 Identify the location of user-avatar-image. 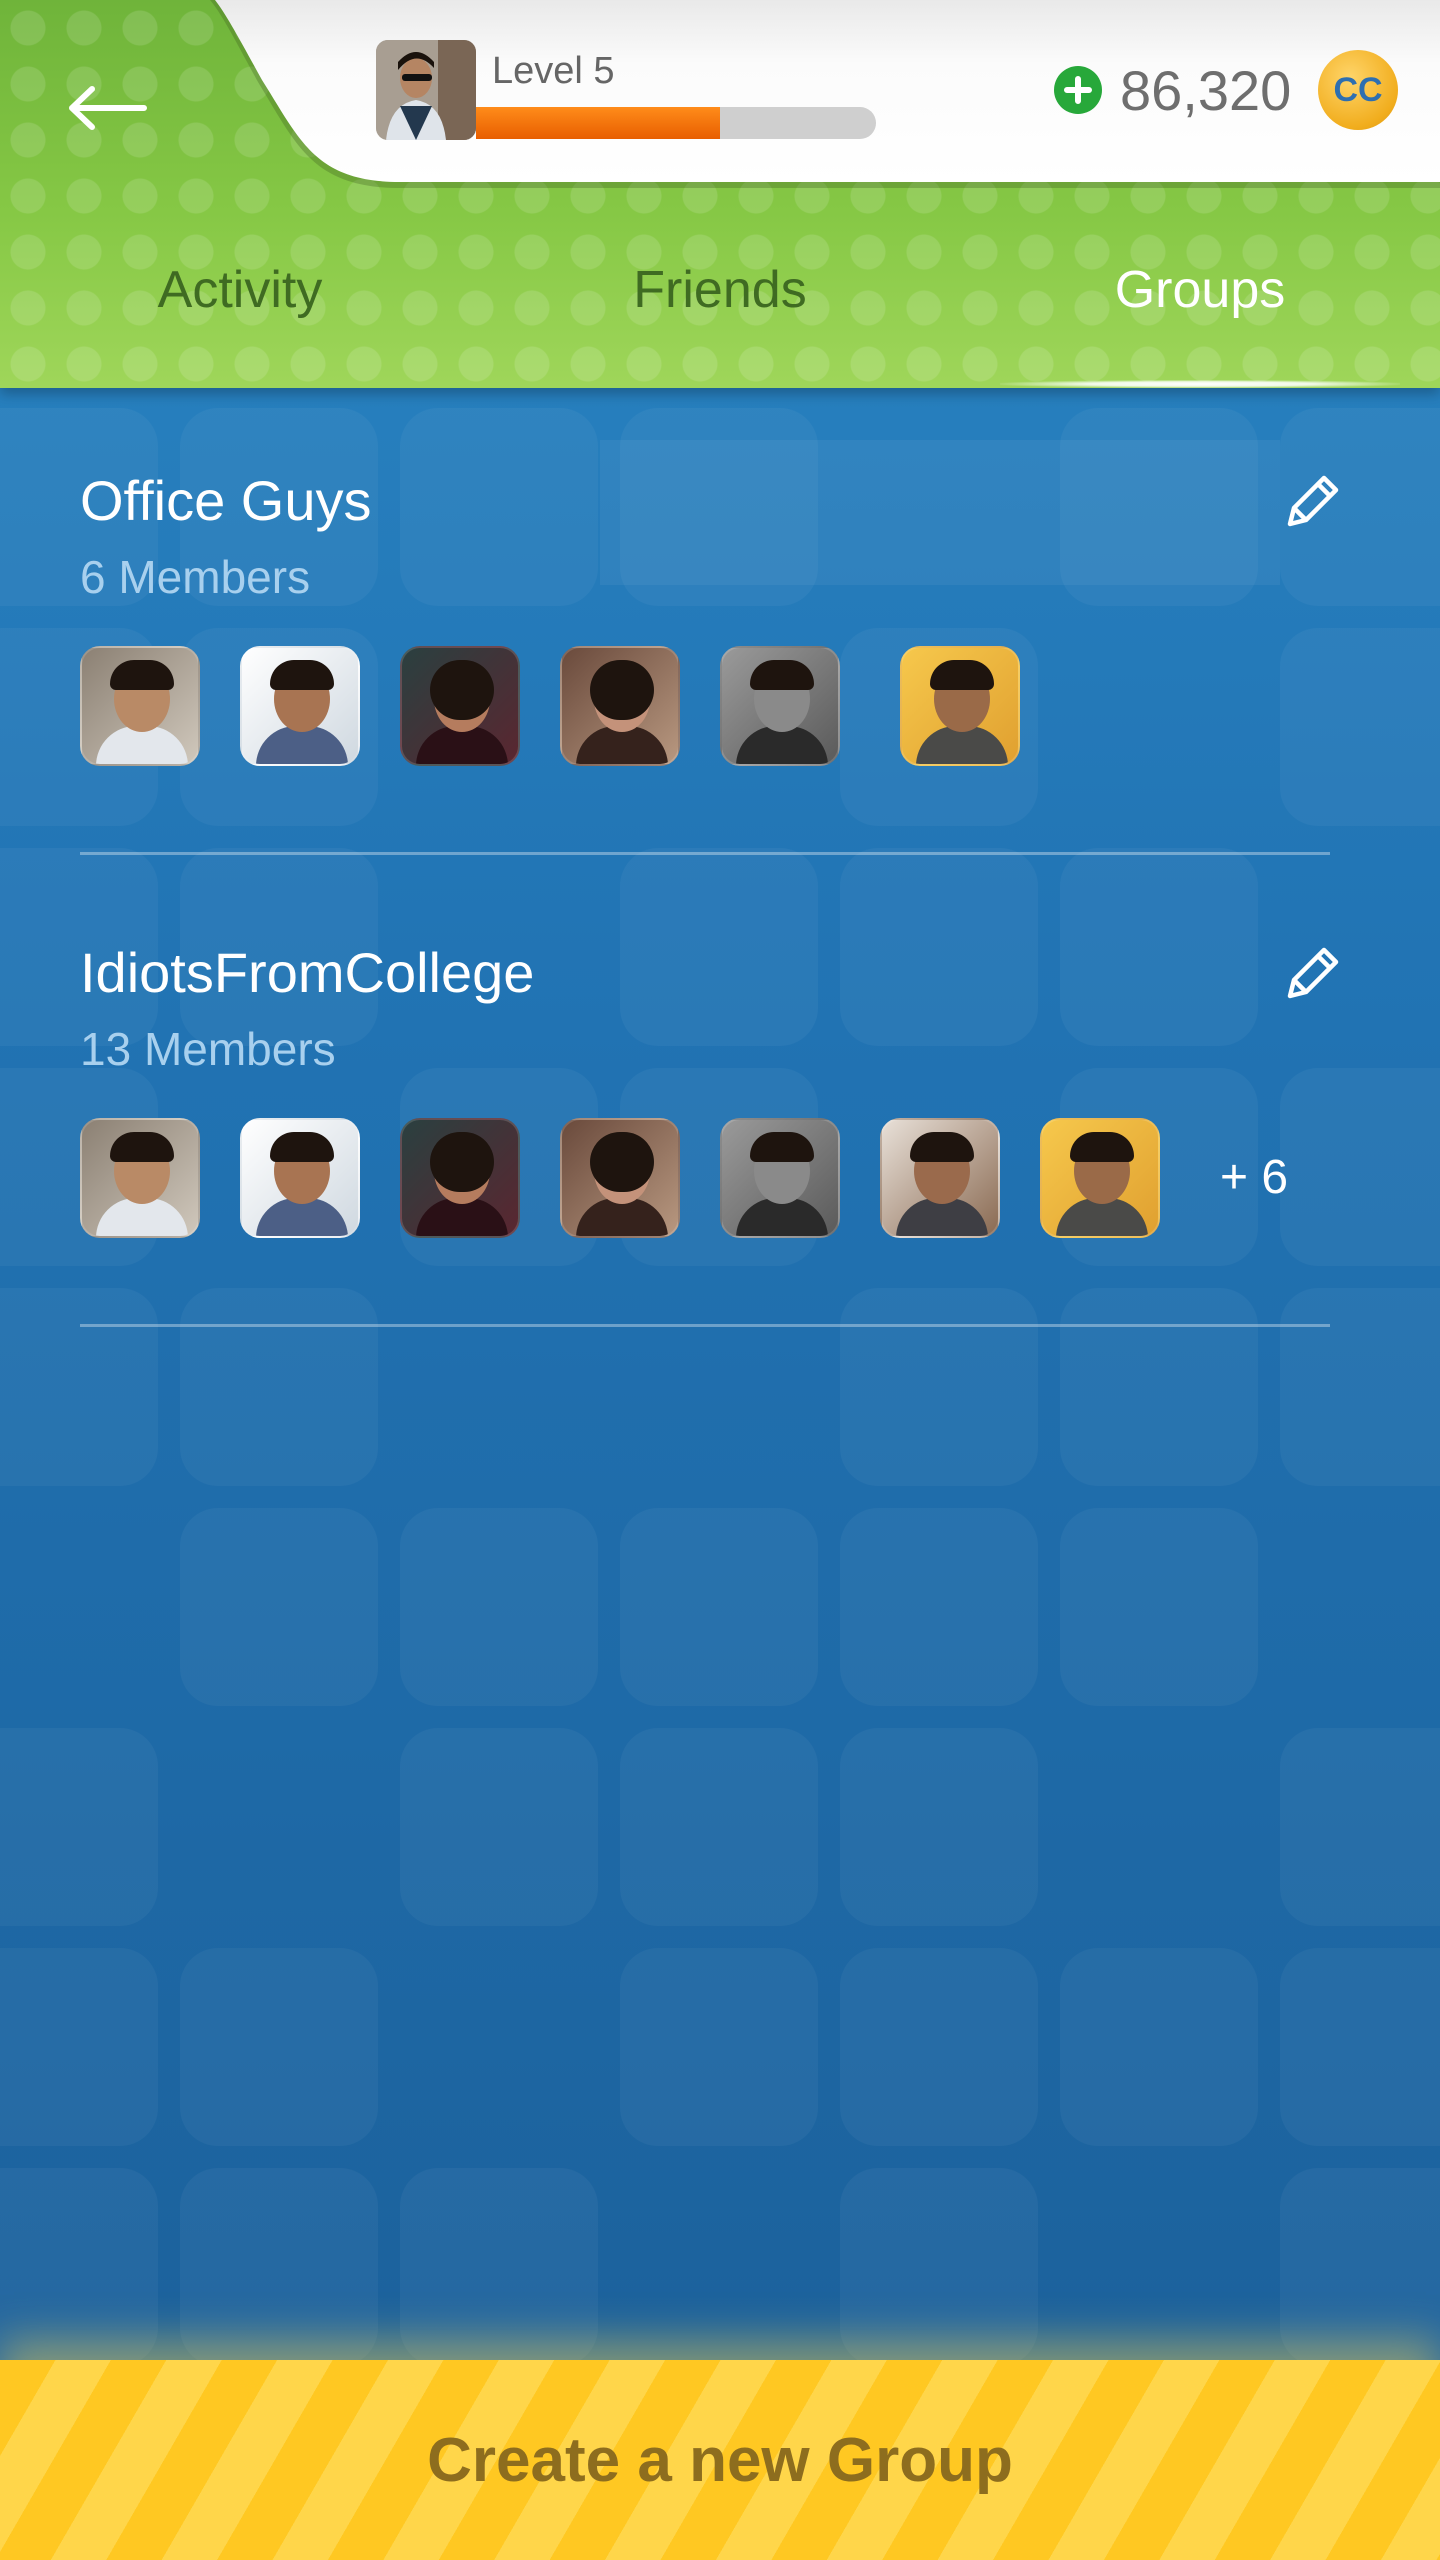
(426, 90).